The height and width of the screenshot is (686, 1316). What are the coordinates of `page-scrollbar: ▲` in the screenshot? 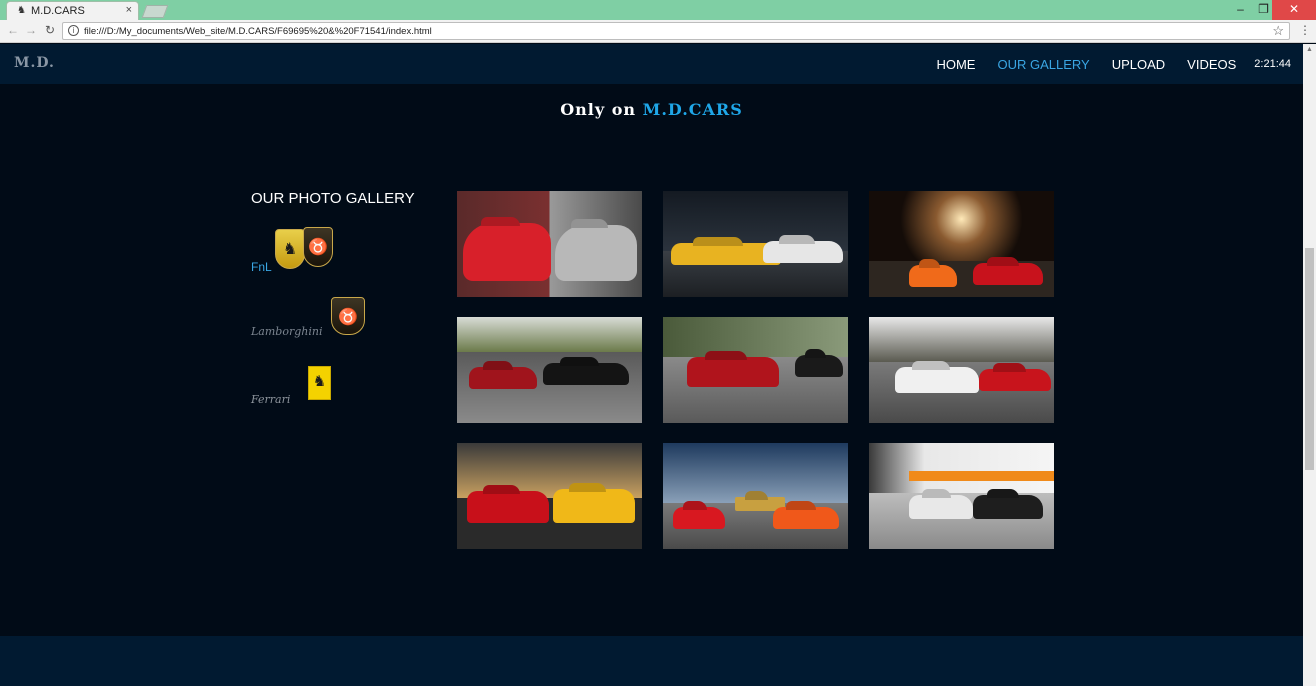 It's located at (1309, 365).